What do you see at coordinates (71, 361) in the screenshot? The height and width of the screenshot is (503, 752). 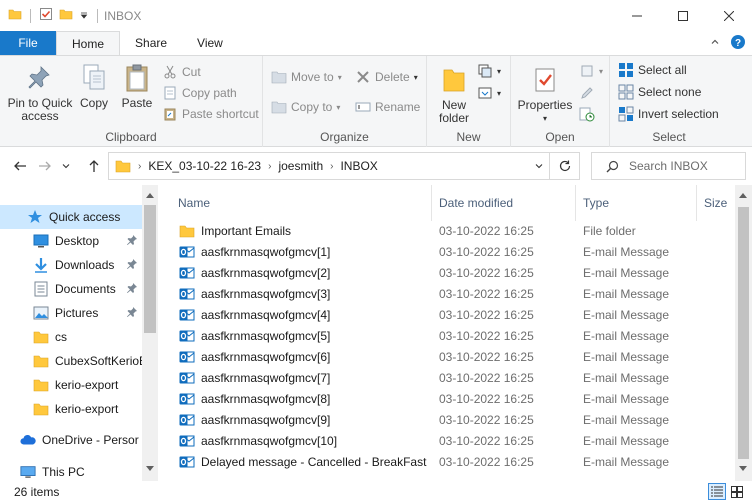 I see `nav-item-cubexsoft: CubexSoftKerioE` at bounding box center [71, 361].